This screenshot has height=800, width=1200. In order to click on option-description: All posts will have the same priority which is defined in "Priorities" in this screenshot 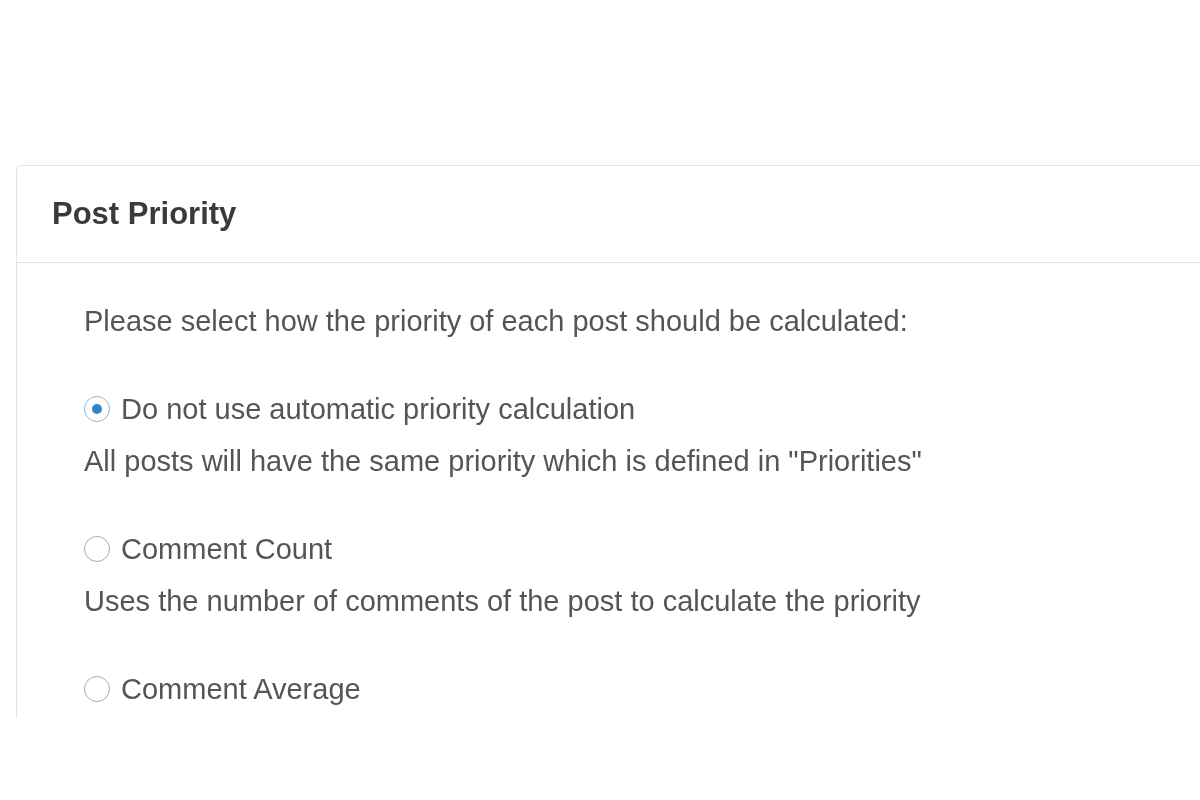, I will do `click(503, 461)`.